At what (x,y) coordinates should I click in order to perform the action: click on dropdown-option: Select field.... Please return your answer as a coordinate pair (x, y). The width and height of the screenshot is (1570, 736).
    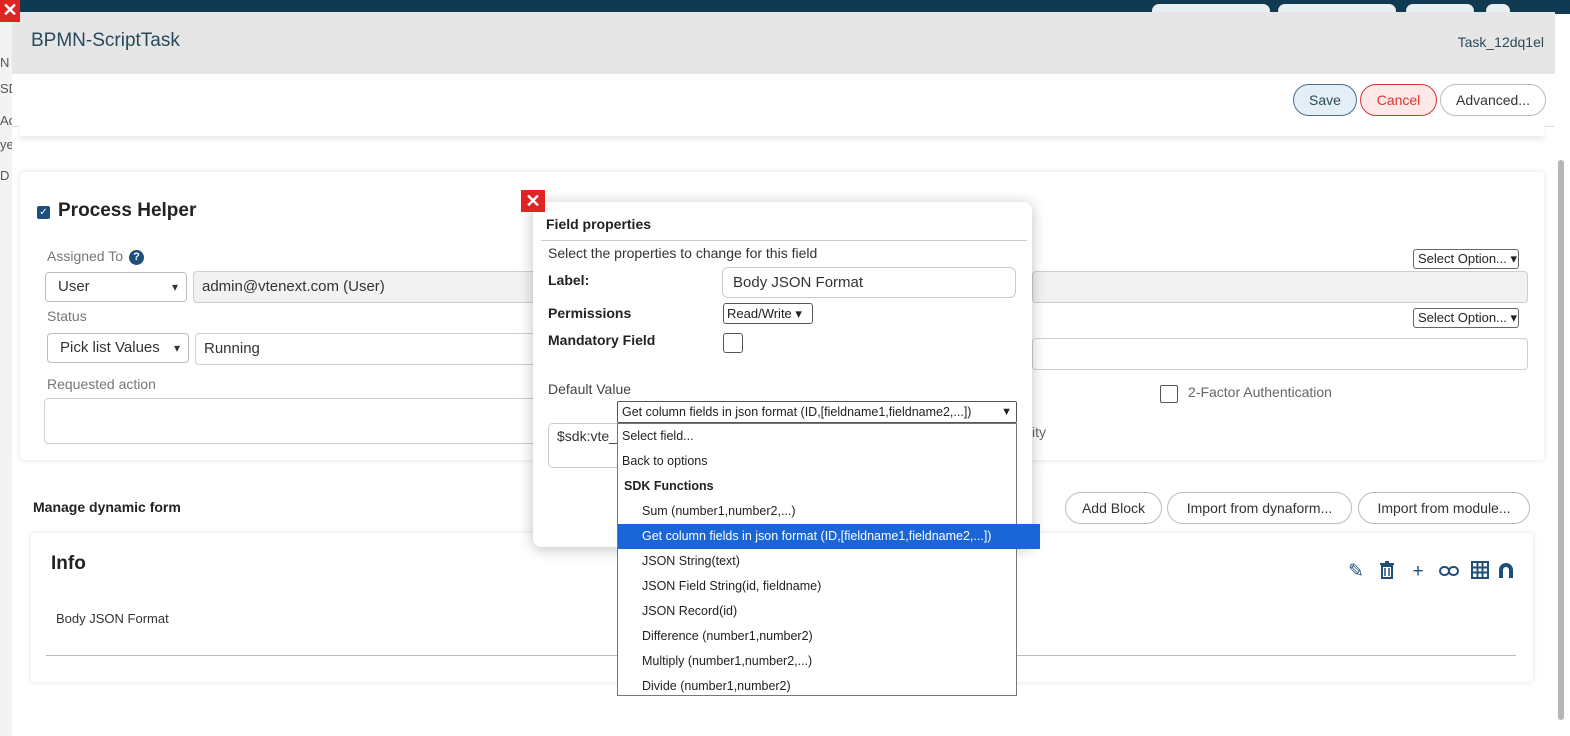
    Looking at the image, I should click on (819, 436).